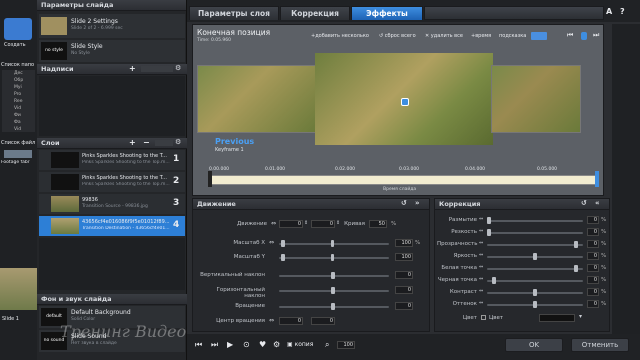 The width and height of the screenshot is (640, 360). Describe the element at coordinates (404, 180) in the screenshot. I see `timeline-track` at that location.